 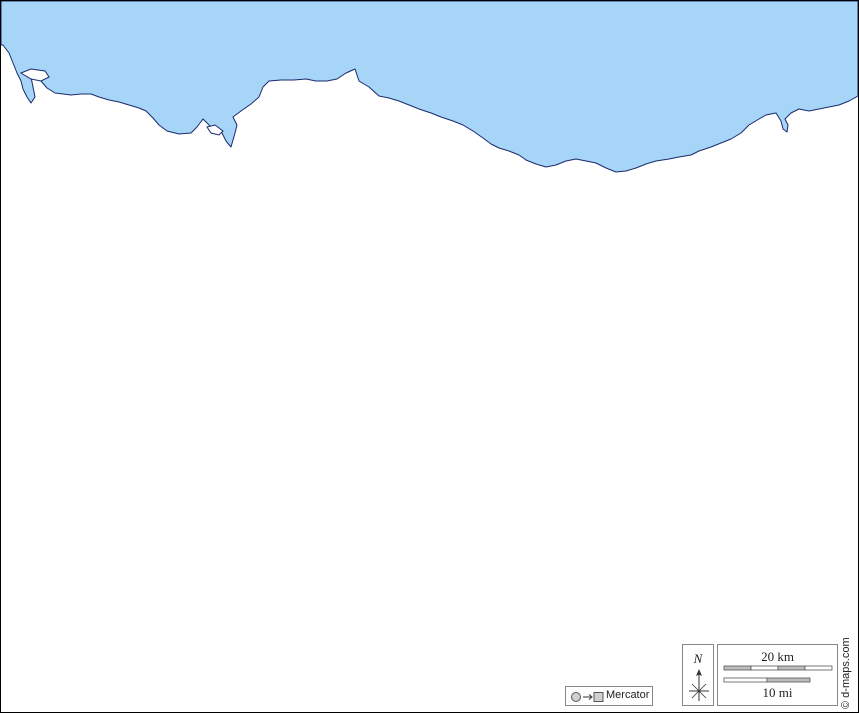 What do you see at coordinates (778, 668) in the screenshot?
I see `scale-km-bar` at bounding box center [778, 668].